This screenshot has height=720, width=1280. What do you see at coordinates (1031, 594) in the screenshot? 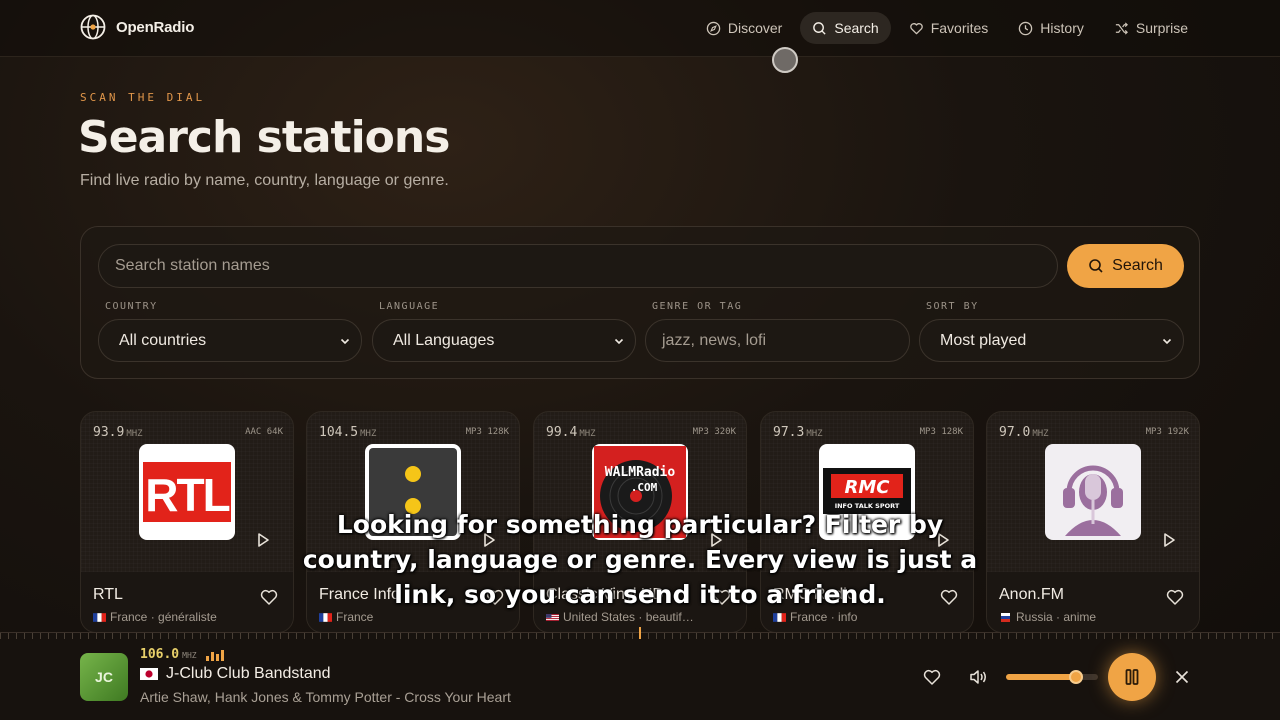
I see `station-name: Anon.FM` at bounding box center [1031, 594].